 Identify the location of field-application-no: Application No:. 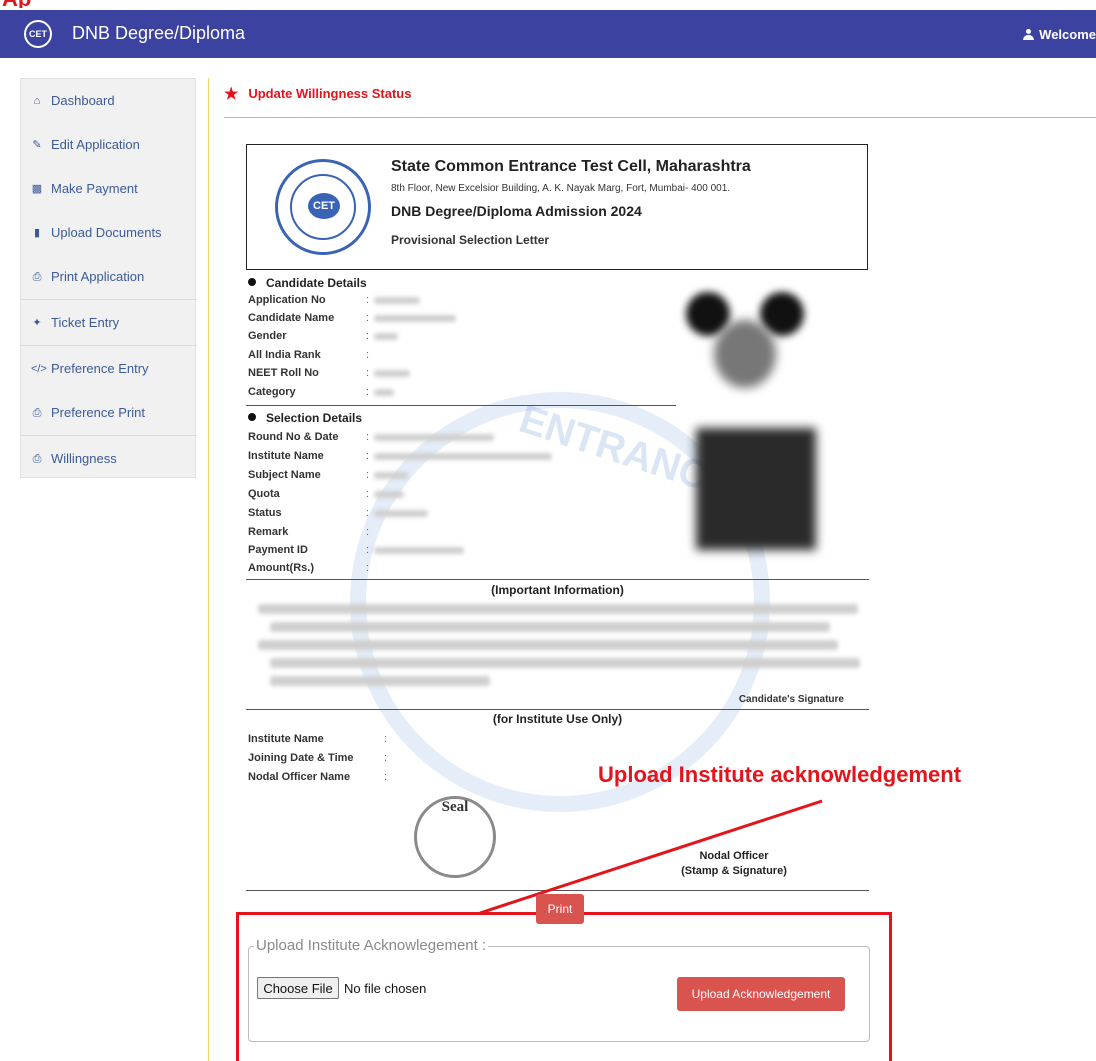
(318, 300).